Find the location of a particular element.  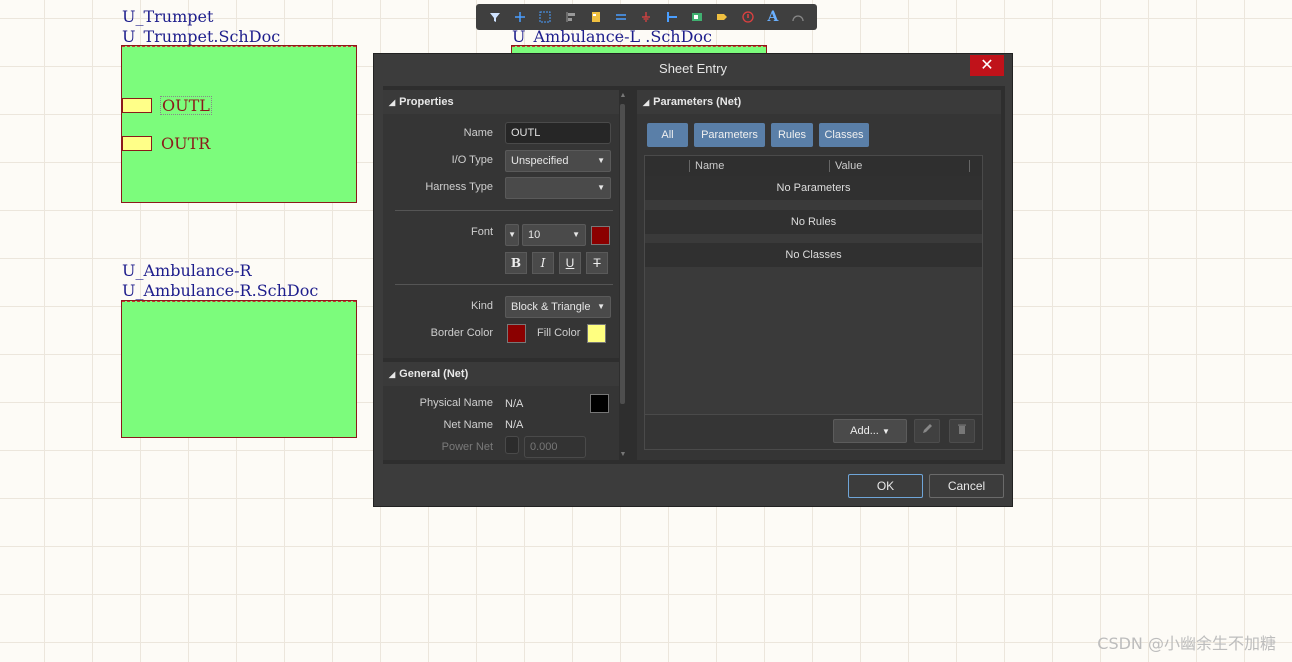

arc-icon is located at coordinates (798, 17).